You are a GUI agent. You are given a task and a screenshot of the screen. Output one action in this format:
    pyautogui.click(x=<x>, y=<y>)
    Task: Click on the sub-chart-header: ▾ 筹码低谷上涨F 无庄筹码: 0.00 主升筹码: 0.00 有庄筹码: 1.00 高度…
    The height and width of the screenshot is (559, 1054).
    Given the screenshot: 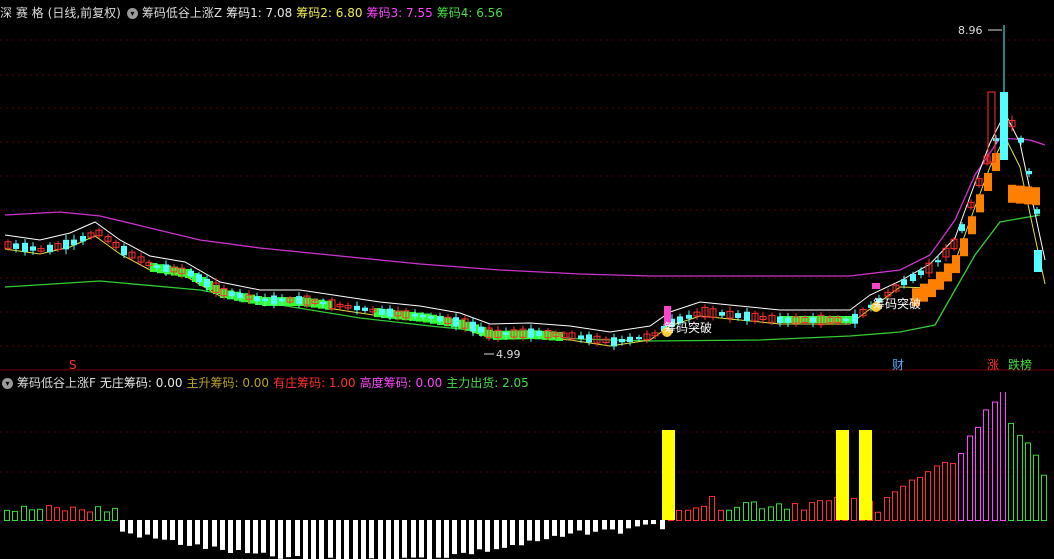 What is the action you would take?
    pyautogui.click(x=268, y=383)
    